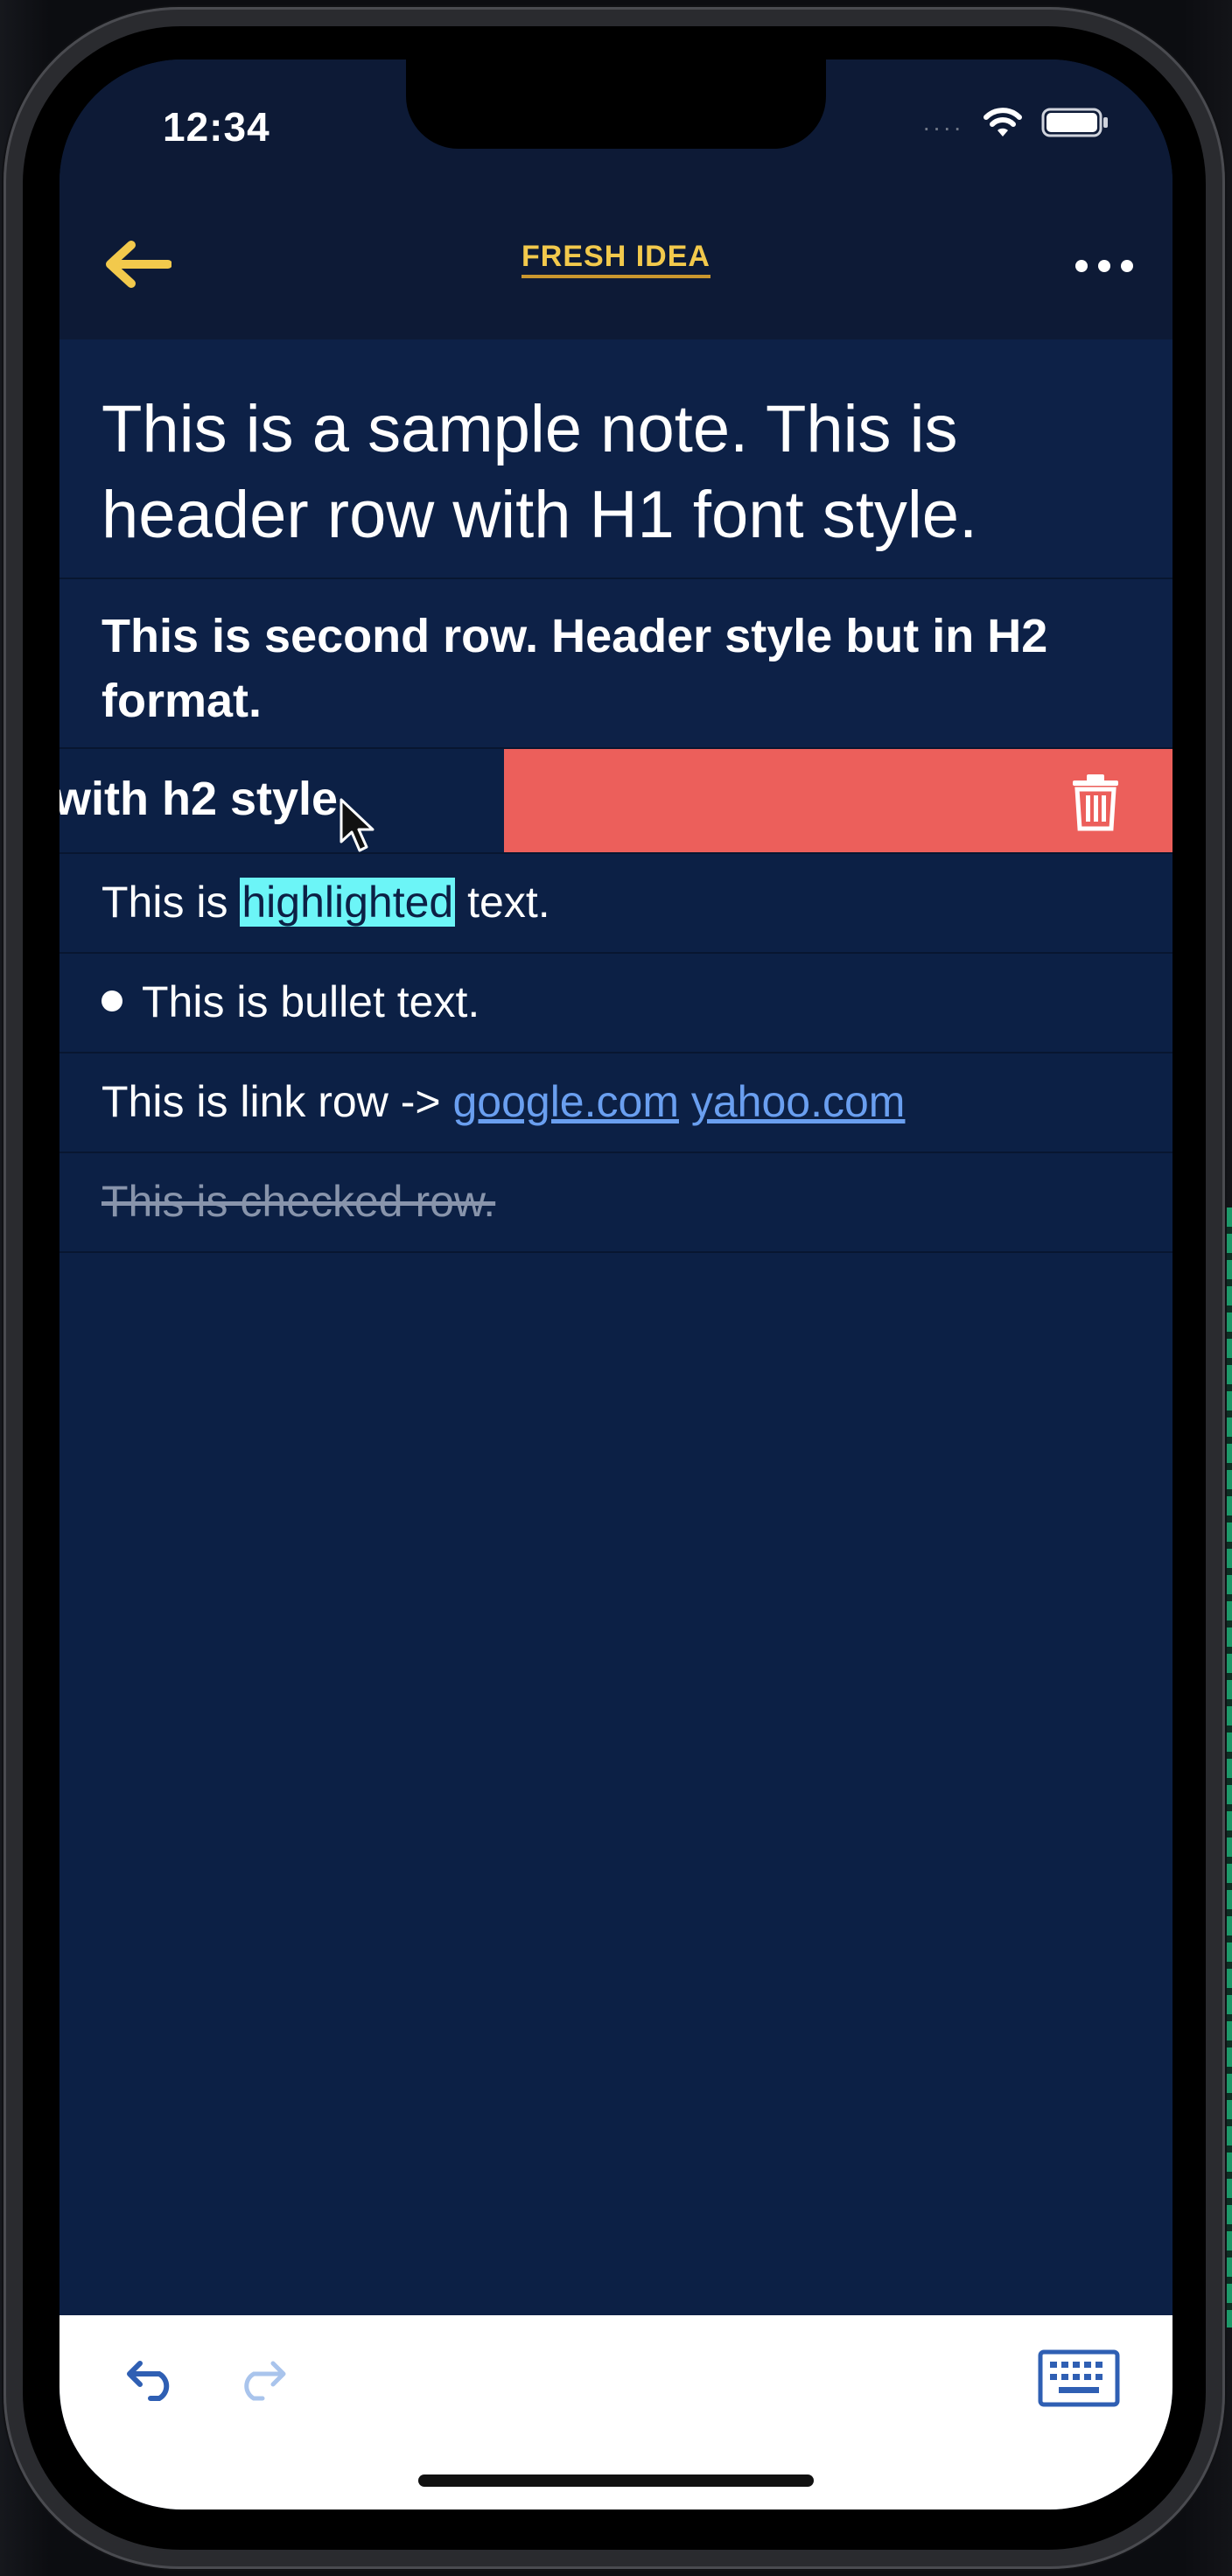 This screenshot has height=2576, width=1232. Describe the element at coordinates (299, 1201) in the screenshot. I see `checked-text: This is checked row.` at that location.